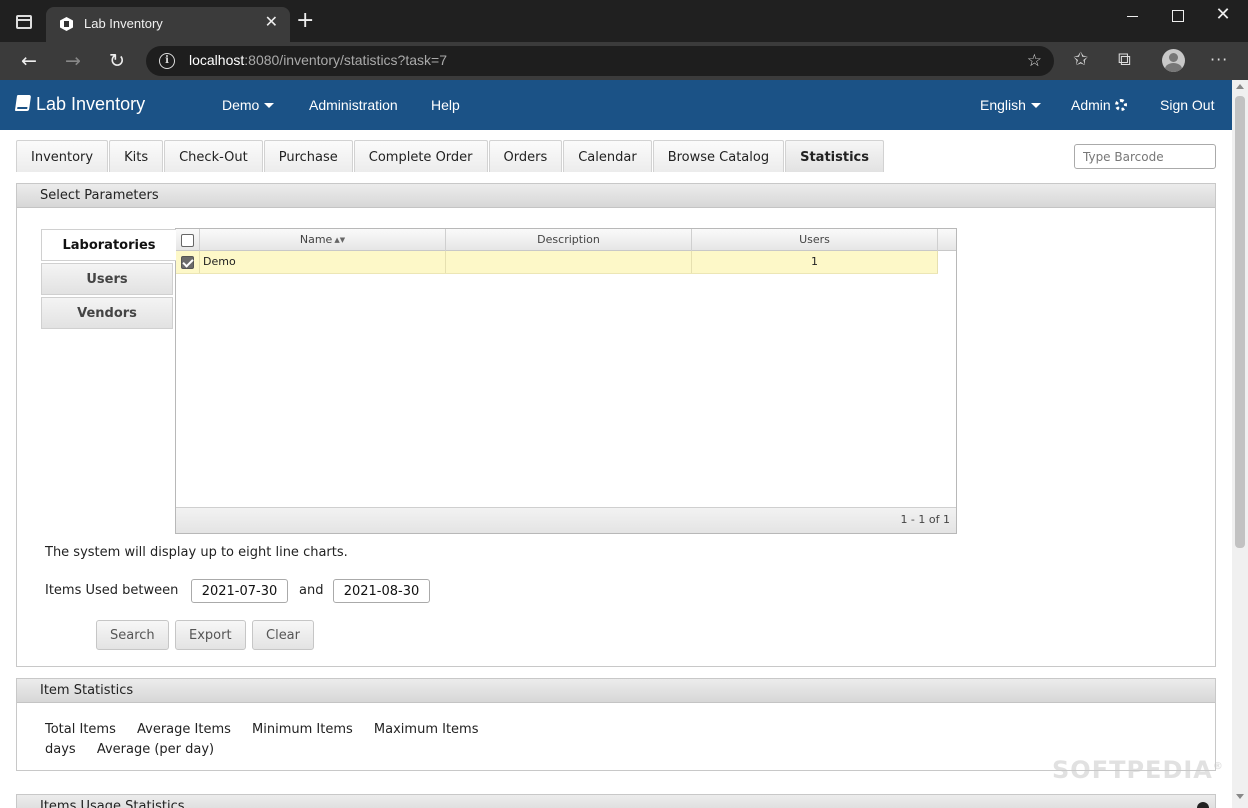 The width and height of the screenshot is (1248, 808). What do you see at coordinates (210, 635) in the screenshot?
I see `export-button: Export` at bounding box center [210, 635].